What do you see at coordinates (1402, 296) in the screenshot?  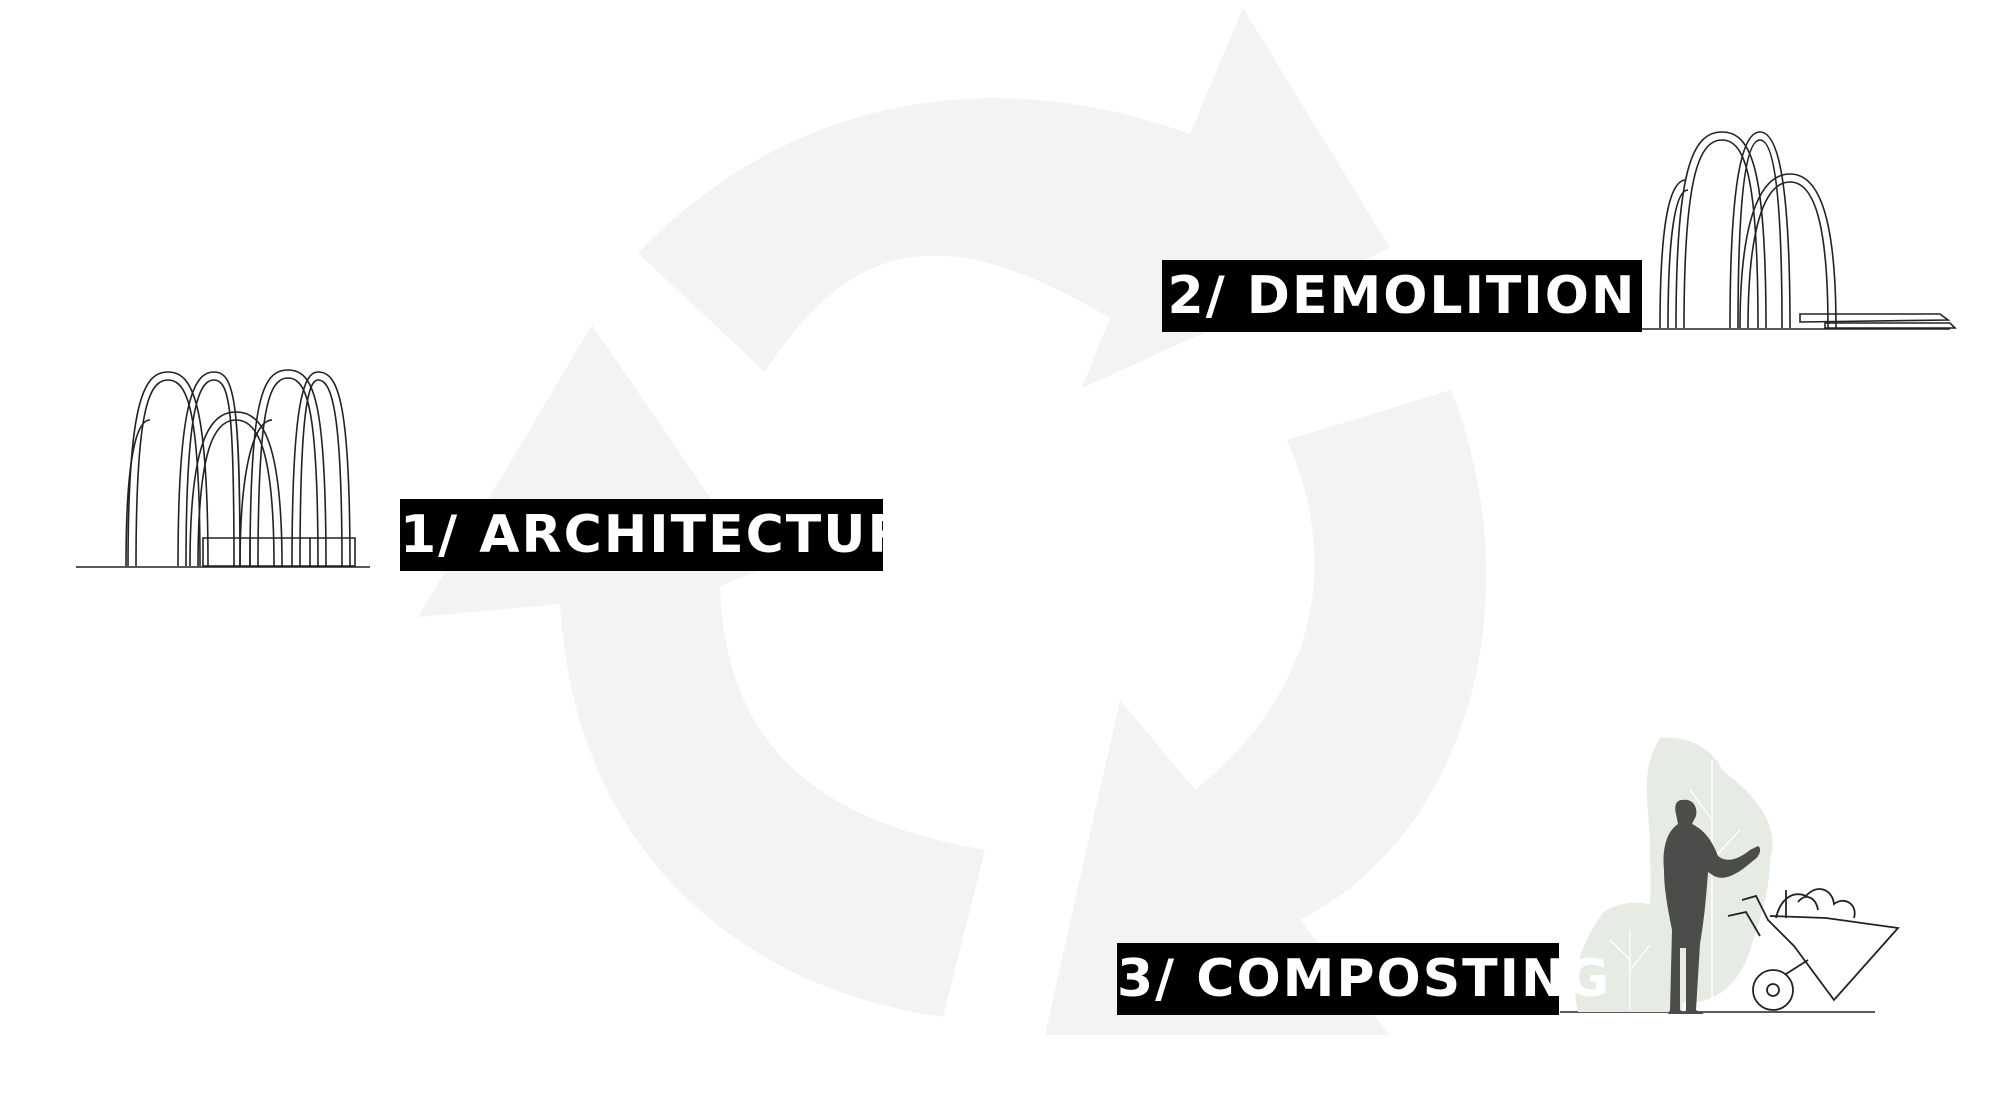 I see `step-label-demolition: 2/ DEMOLITION` at bounding box center [1402, 296].